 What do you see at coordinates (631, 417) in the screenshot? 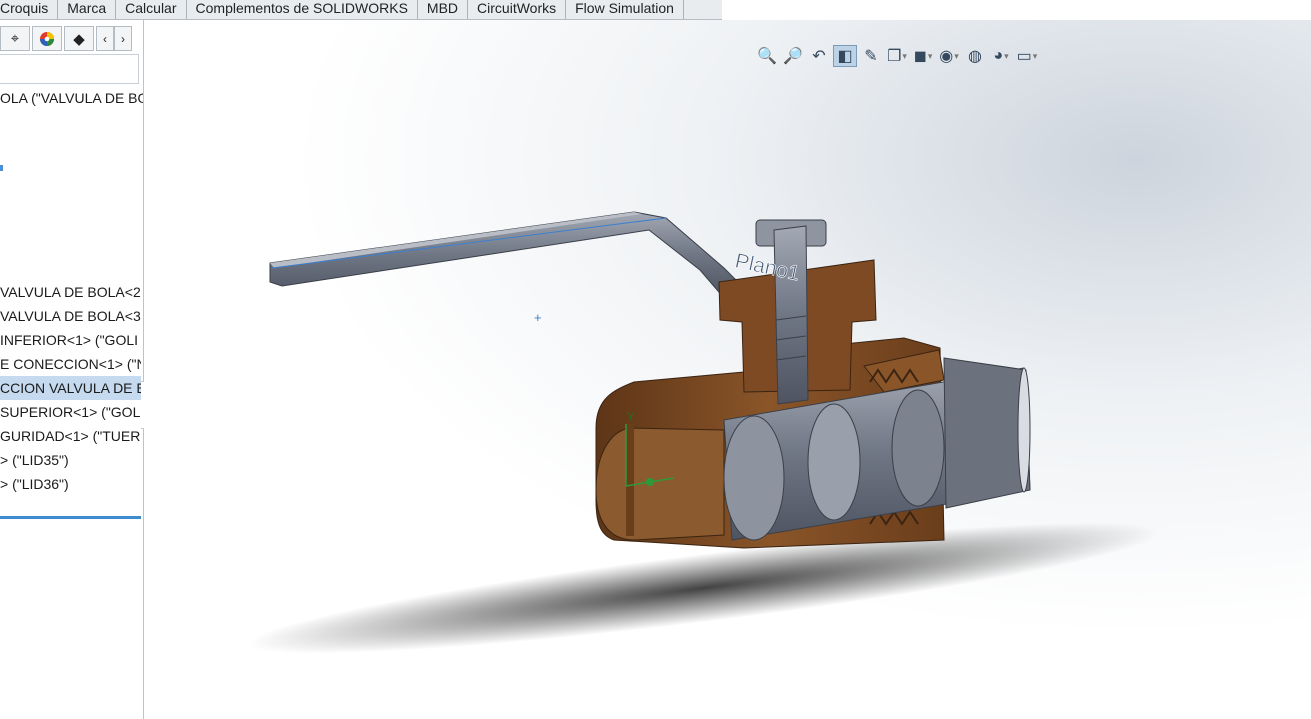
I see `axis-y-label: Y` at bounding box center [631, 417].